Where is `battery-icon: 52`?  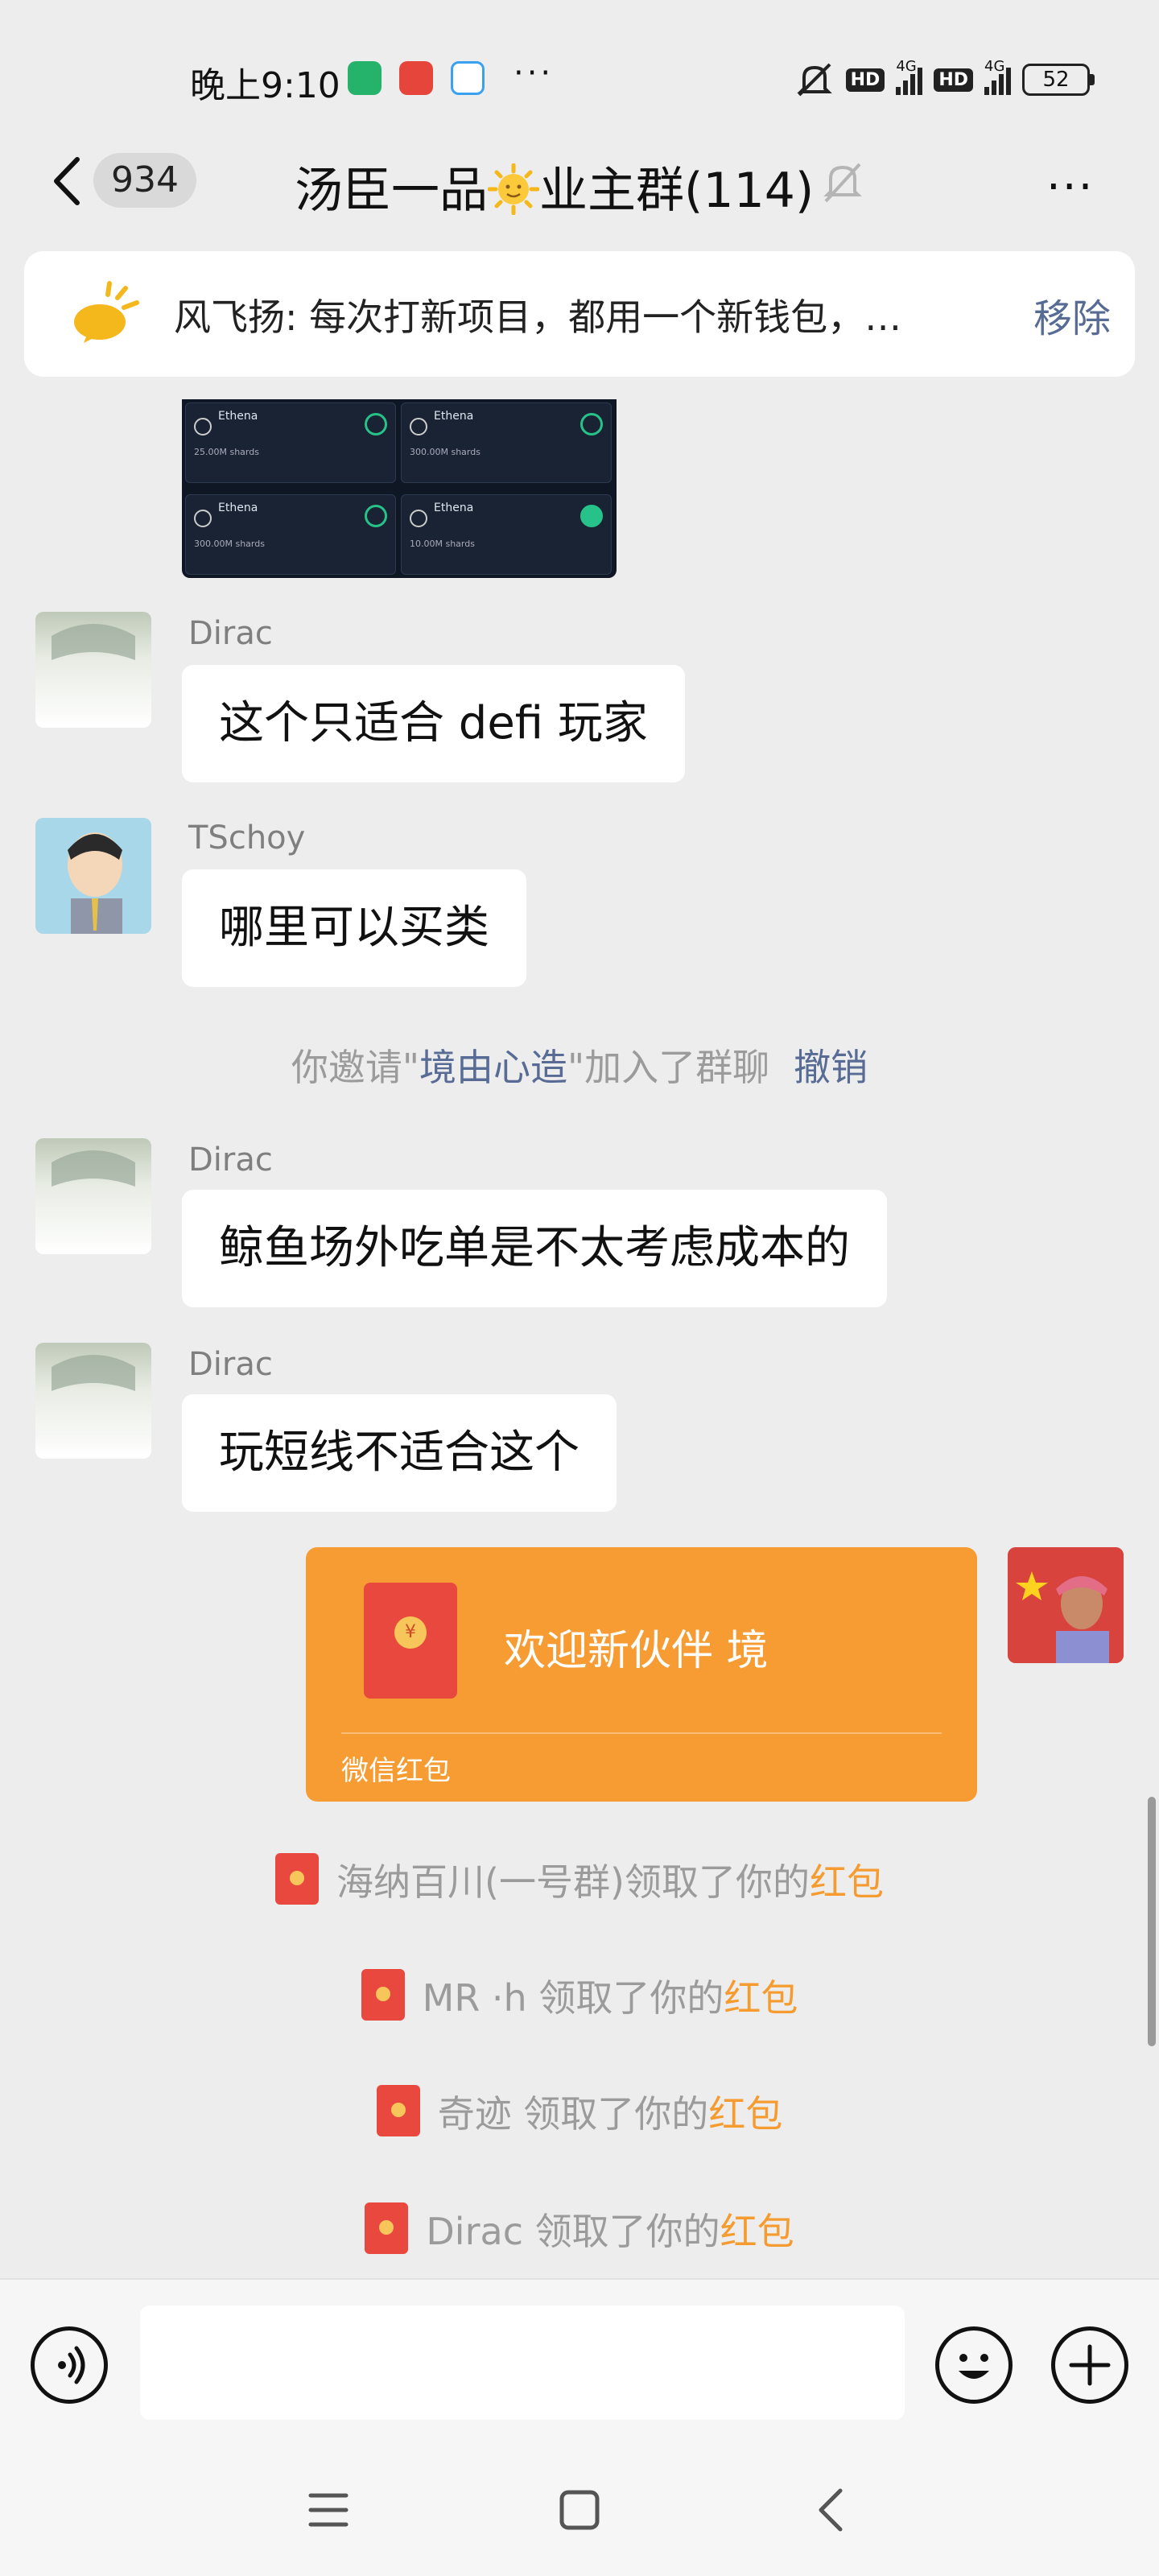
battery-icon: 52 is located at coordinates (1058, 80).